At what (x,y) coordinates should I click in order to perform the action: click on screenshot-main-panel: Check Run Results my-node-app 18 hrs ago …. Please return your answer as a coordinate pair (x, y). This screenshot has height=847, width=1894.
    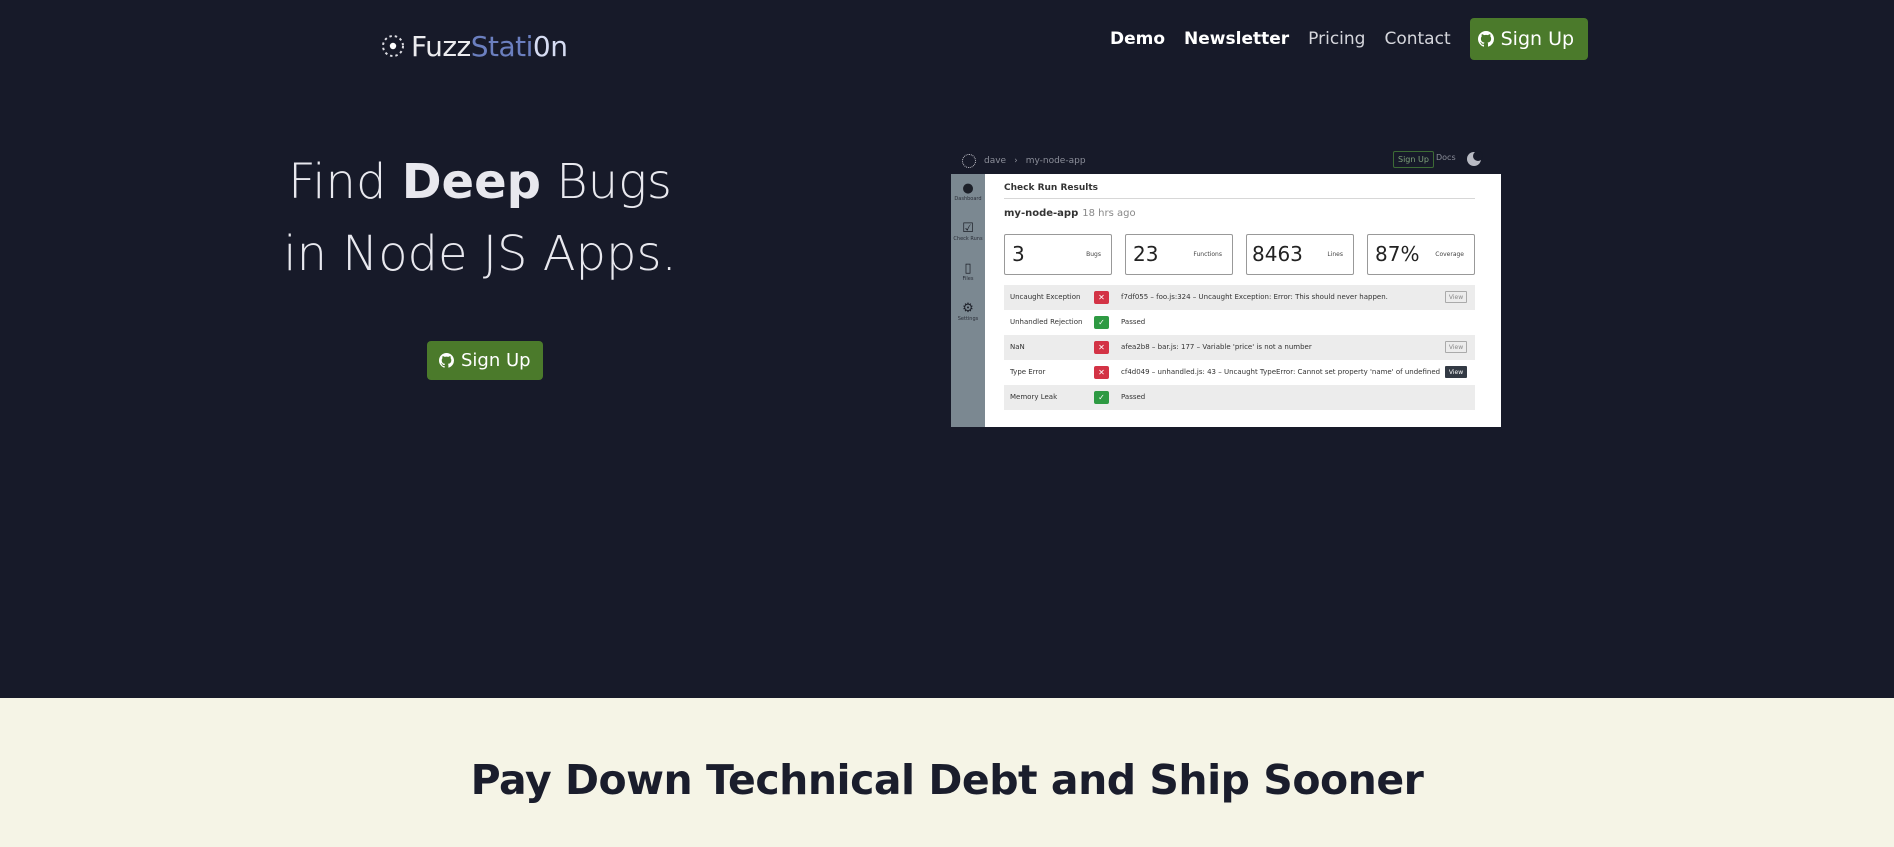
    Looking at the image, I should click on (1243, 300).